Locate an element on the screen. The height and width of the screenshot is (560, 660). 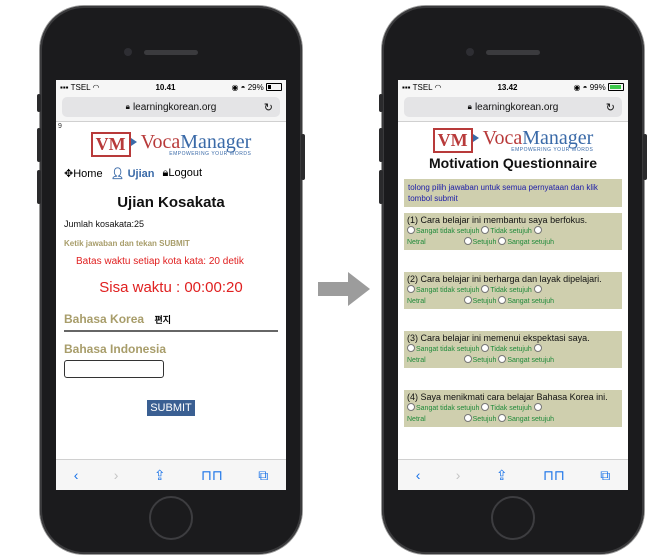
logo-word-2: Manager is located at coordinates (216, 141).